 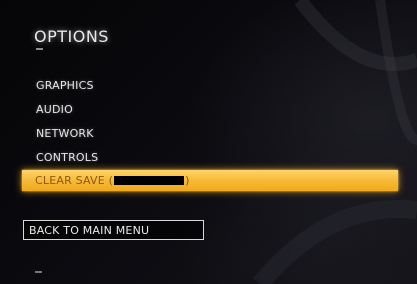 I want to click on menu-item-audio: AUDIO, so click(x=54, y=109).